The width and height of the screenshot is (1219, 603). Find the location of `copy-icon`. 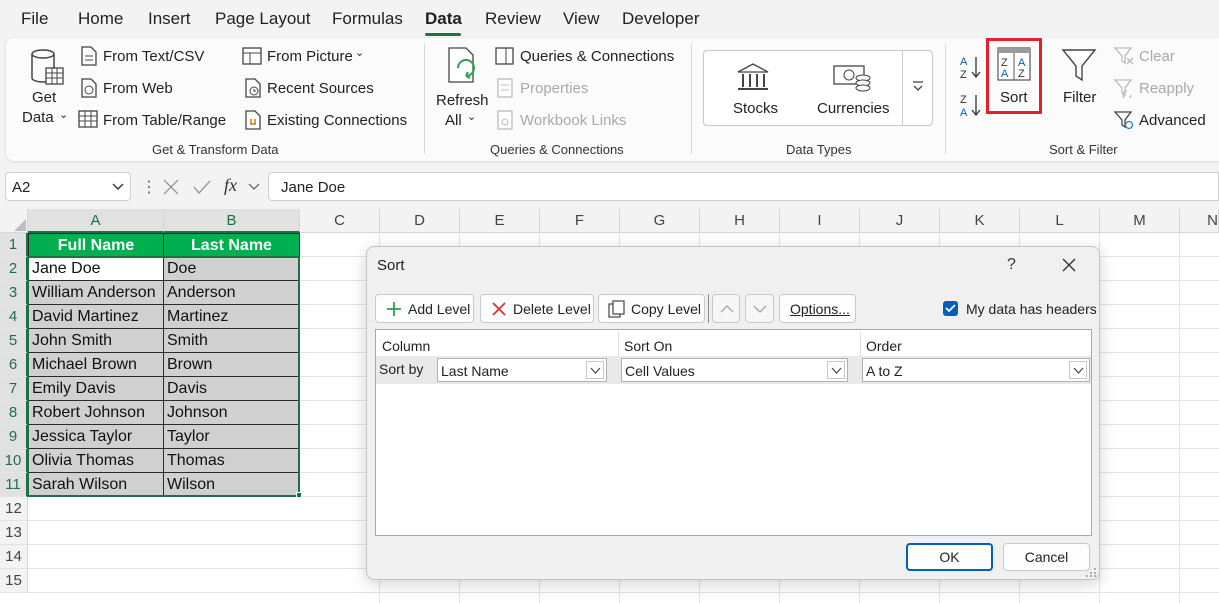

copy-icon is located at coordinates (616, 309).